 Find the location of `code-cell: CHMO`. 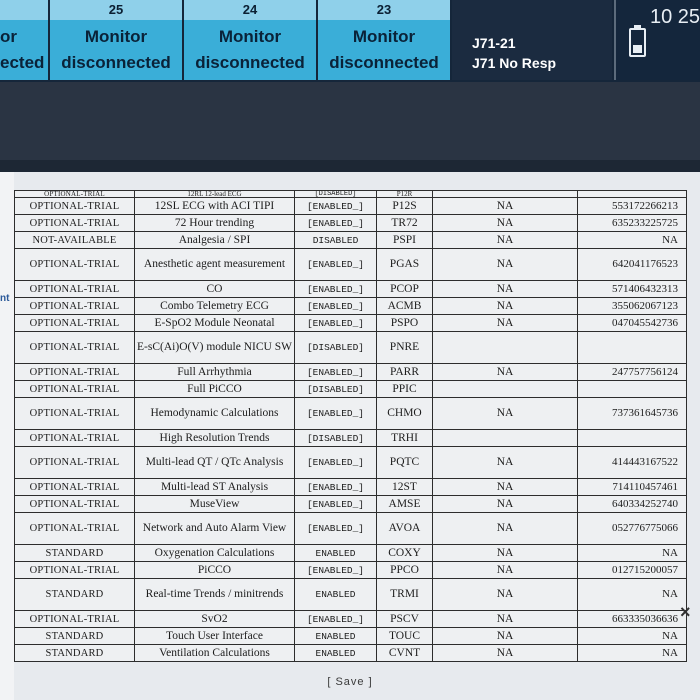

code-cell: CHMO is located at coordinates (404, 413).